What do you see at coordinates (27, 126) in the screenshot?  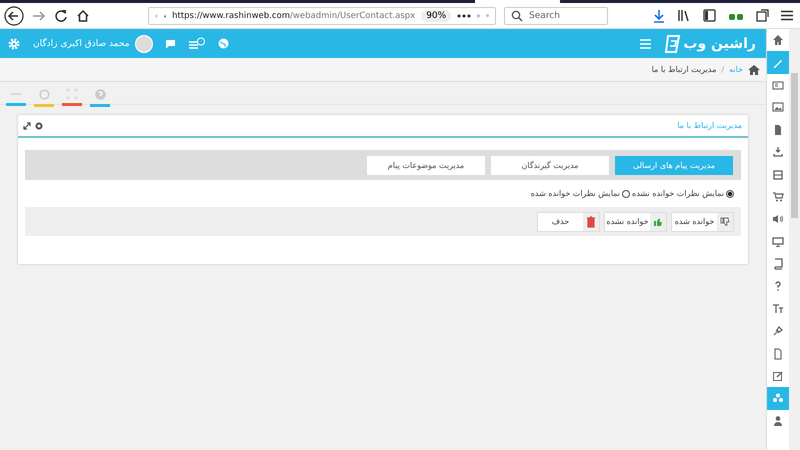 I see `resize-icon` at bounding box center [27, 126].